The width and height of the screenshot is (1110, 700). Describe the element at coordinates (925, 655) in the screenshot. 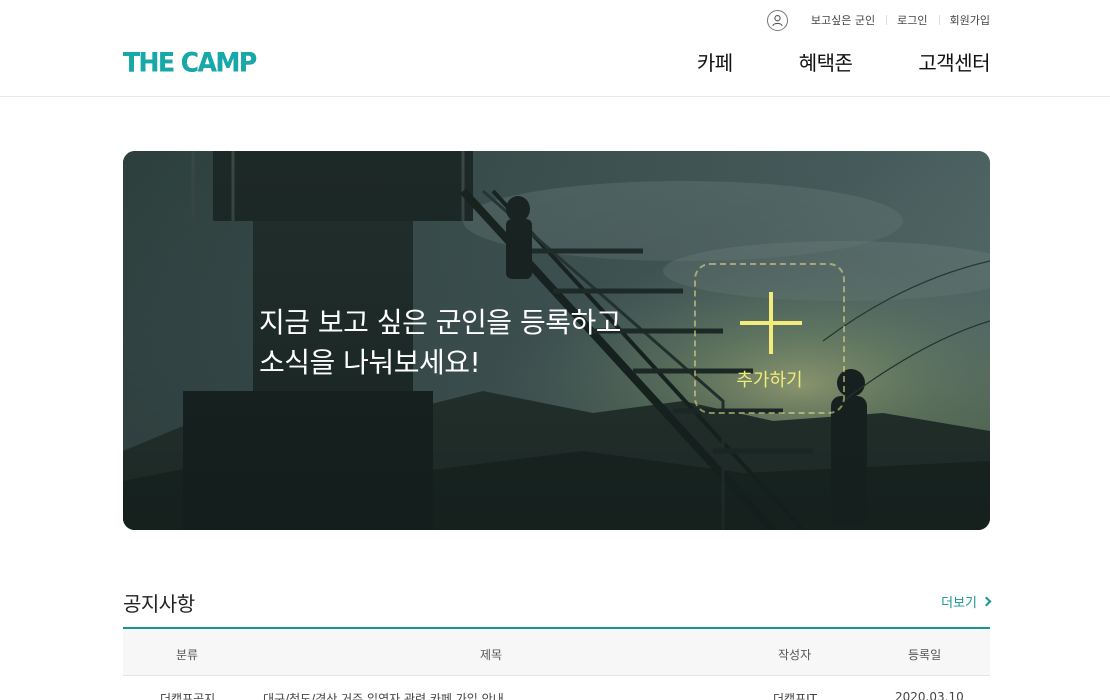

I see `column-header-date: 등록일` at that location.